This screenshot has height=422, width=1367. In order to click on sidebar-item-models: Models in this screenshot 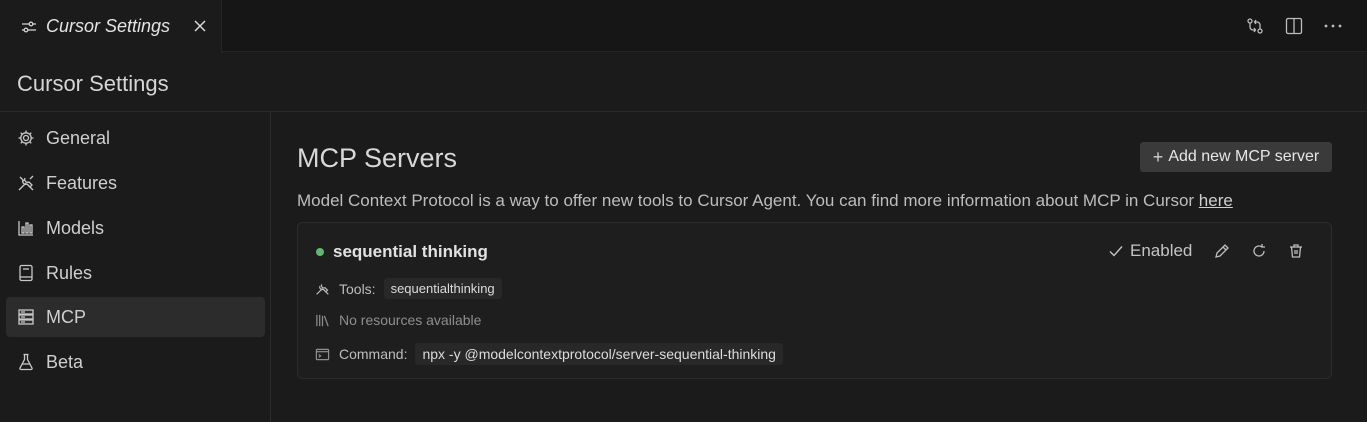, I will do `click(135, 228)`.